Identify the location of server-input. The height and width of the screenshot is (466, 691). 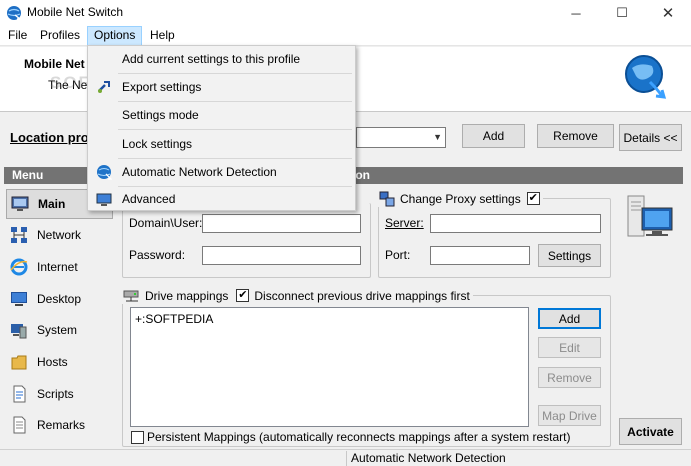
(515, 223).